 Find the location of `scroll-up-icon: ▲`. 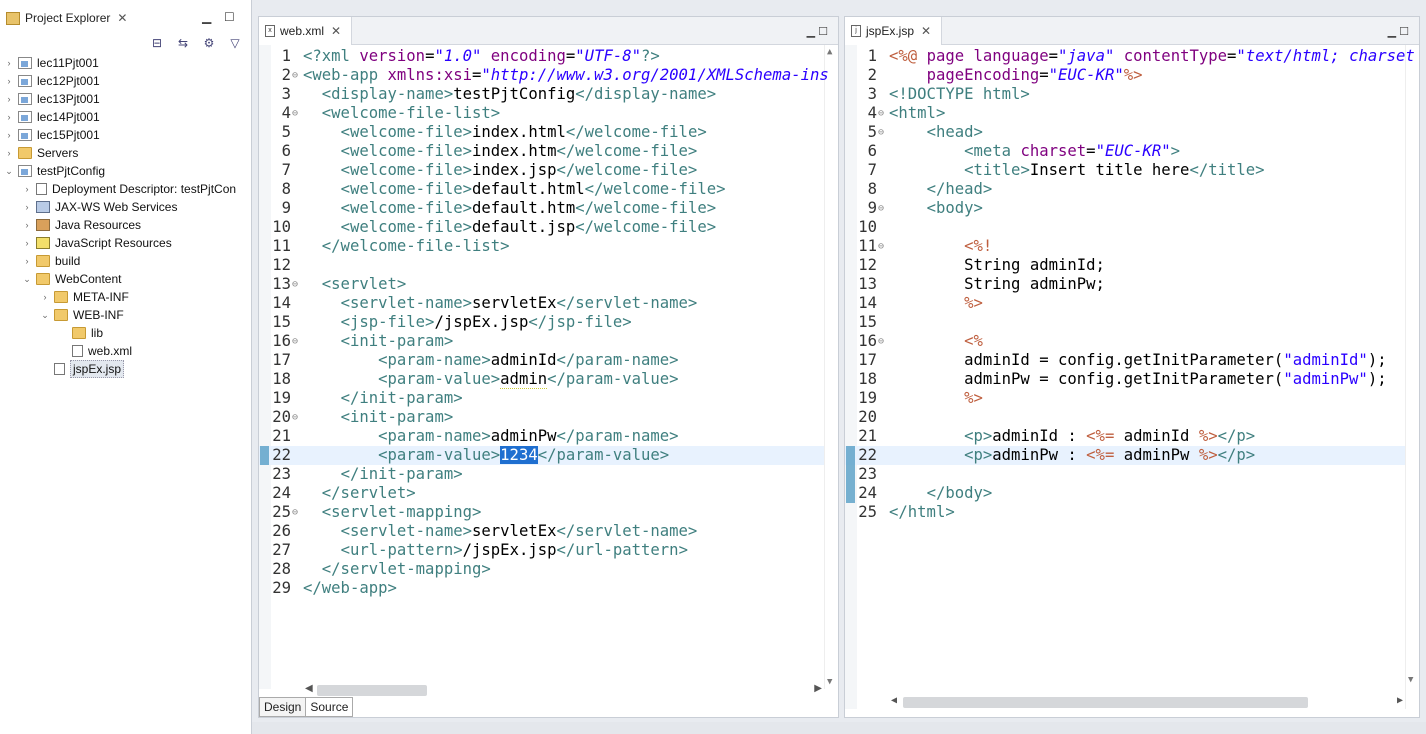

scroll-up-icon: ▲ is located at coordinates (829, 52).